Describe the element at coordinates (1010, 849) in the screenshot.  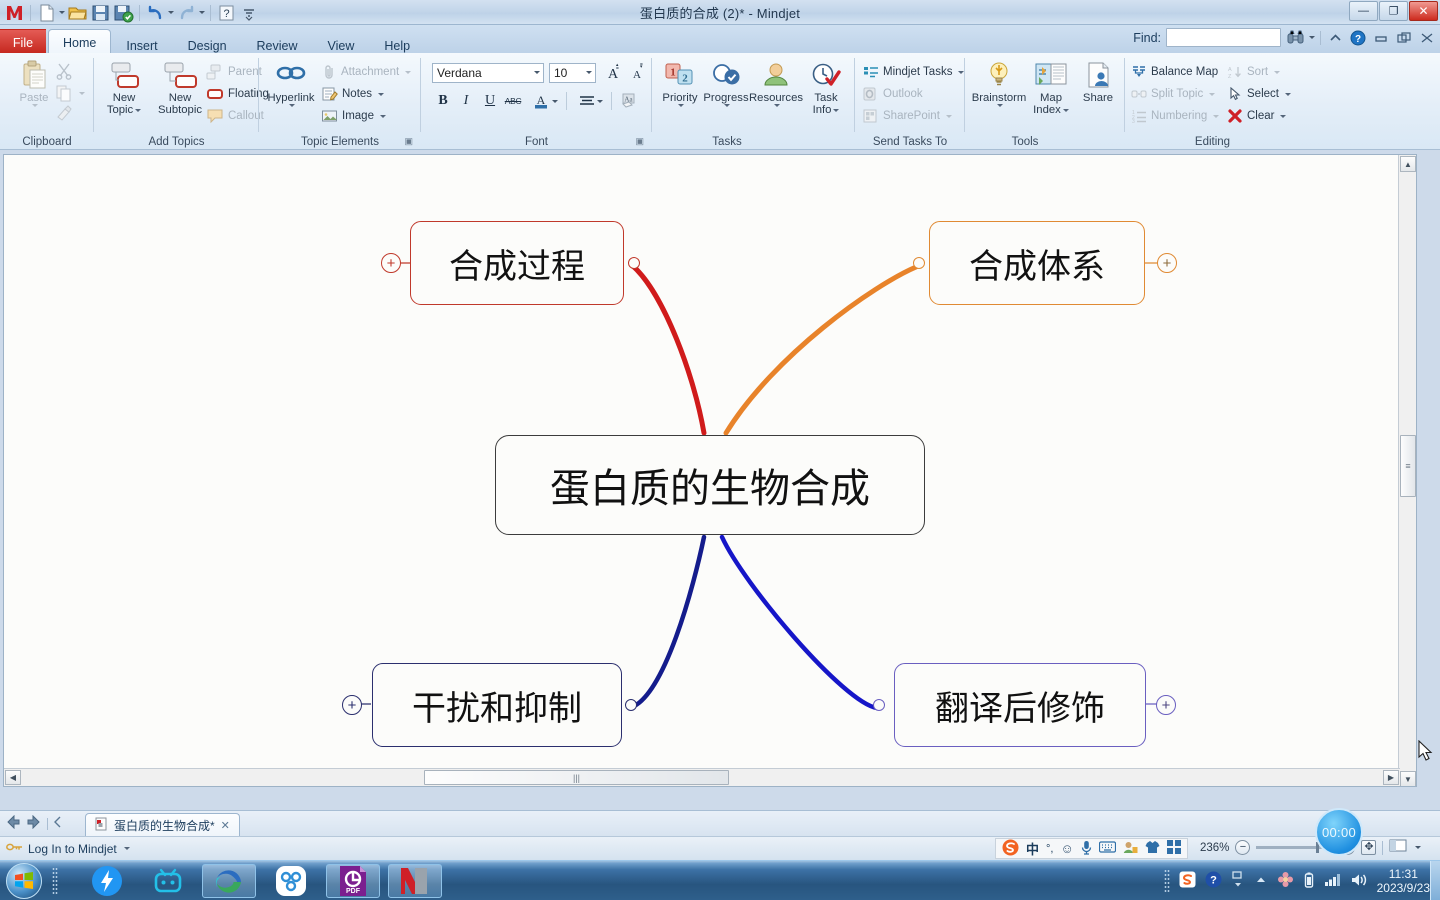
I see `sogou-logo-icon` at that location.